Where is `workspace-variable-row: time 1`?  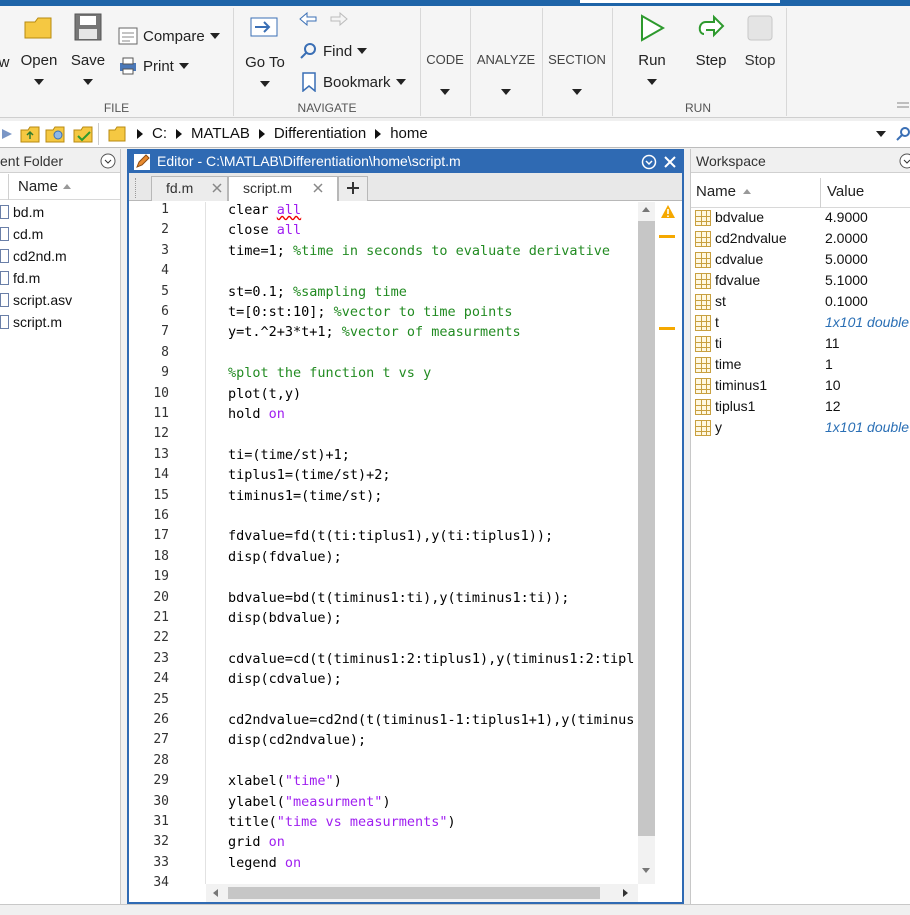
workspace-variable-row: time 1 is located at coordinates (800, 366).